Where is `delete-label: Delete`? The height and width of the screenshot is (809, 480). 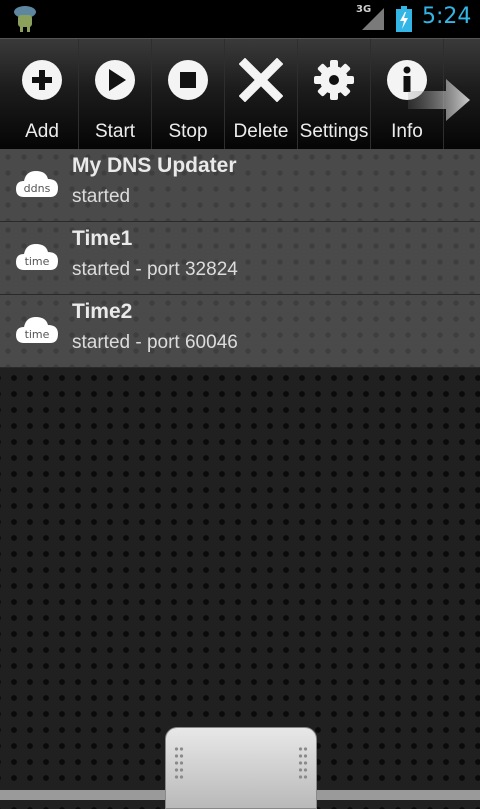
delete-label: Delete is located at coordinates (261, 131).